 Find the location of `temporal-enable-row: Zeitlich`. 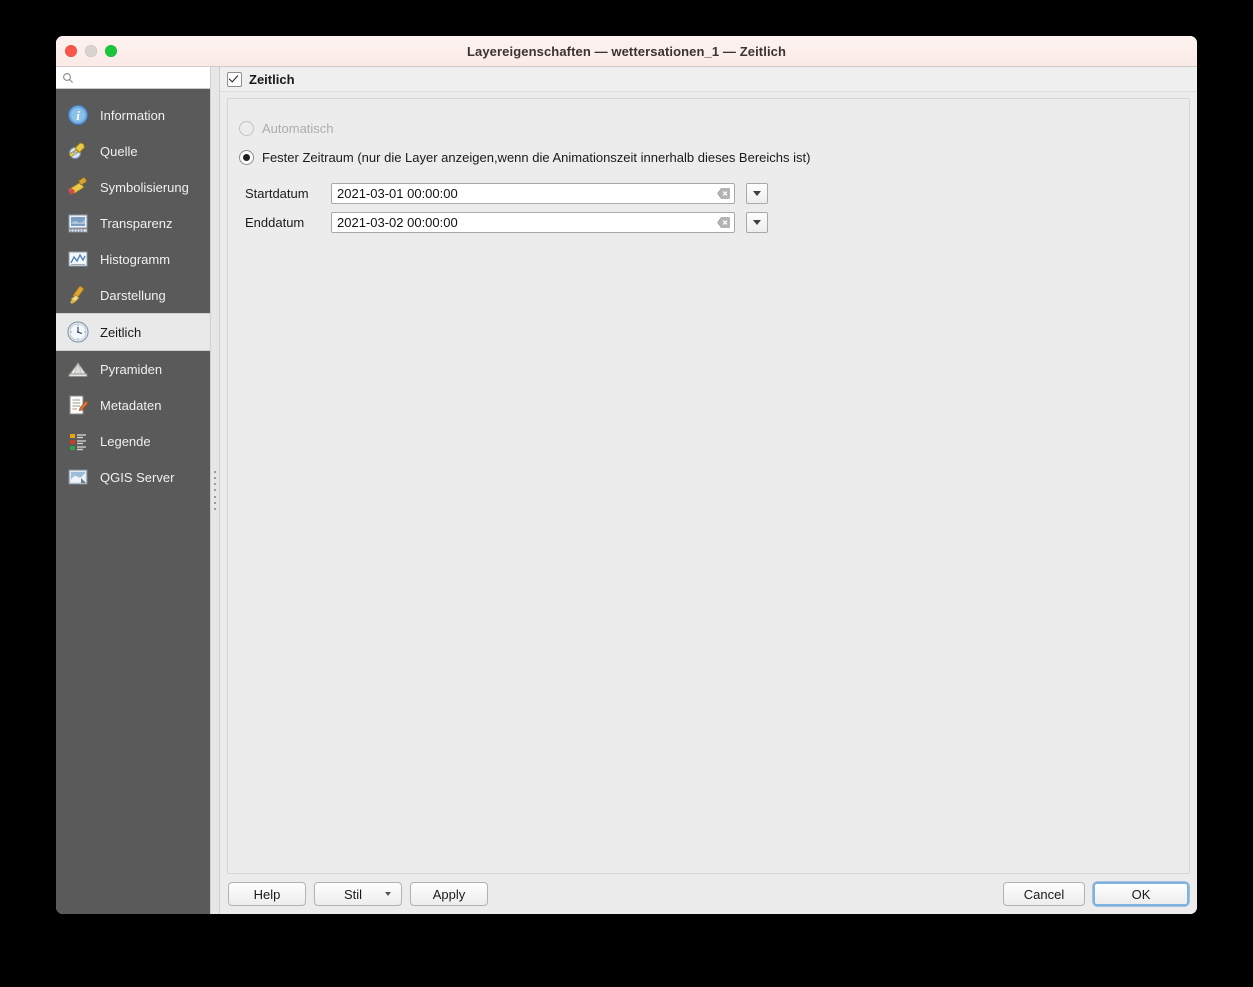

temporal-enable-row: Zeitlich is located at coordinates (708, 79).